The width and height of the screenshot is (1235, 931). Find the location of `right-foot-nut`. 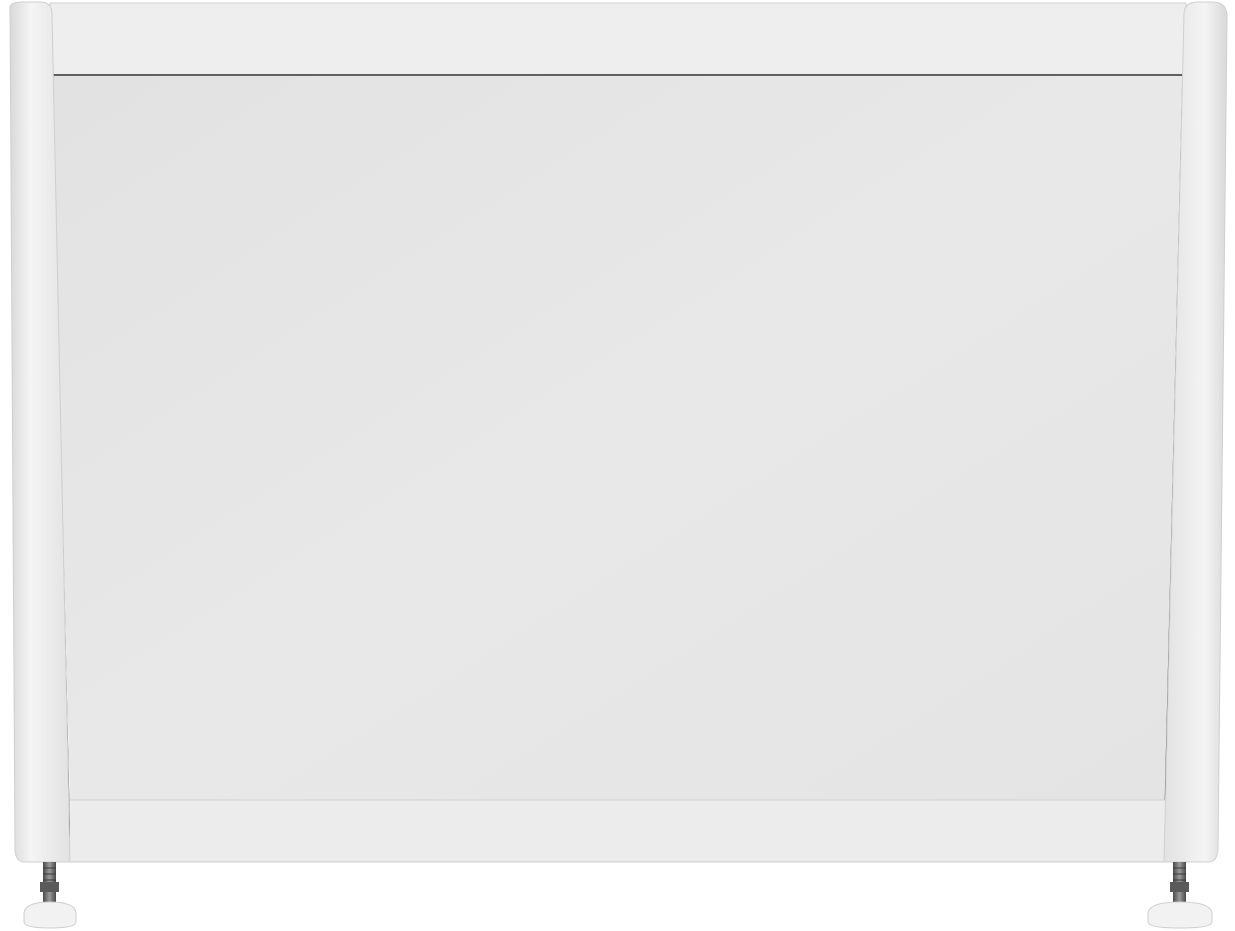

right-foot-nut is located at coordinates (1179, 887).